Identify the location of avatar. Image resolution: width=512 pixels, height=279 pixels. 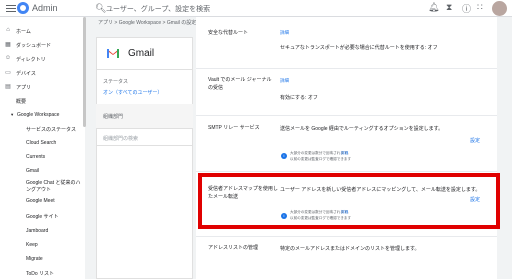
(499, 8).